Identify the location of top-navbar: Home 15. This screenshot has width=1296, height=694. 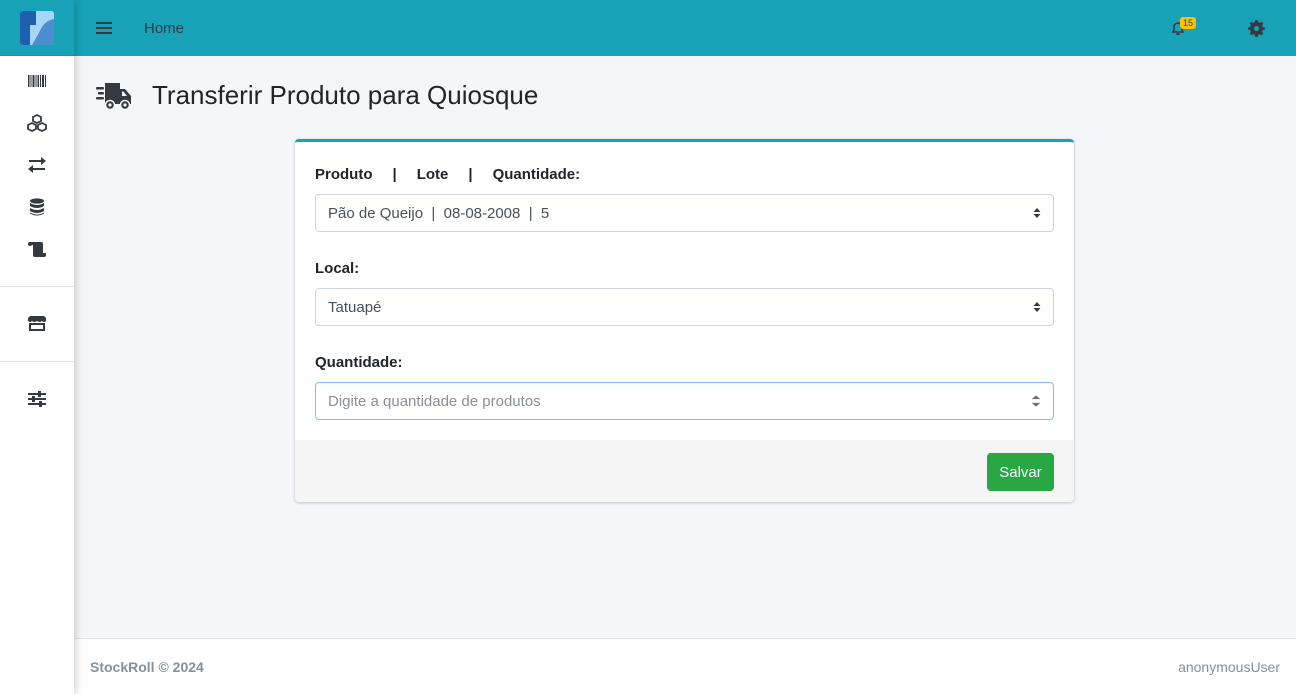
(685, 28).